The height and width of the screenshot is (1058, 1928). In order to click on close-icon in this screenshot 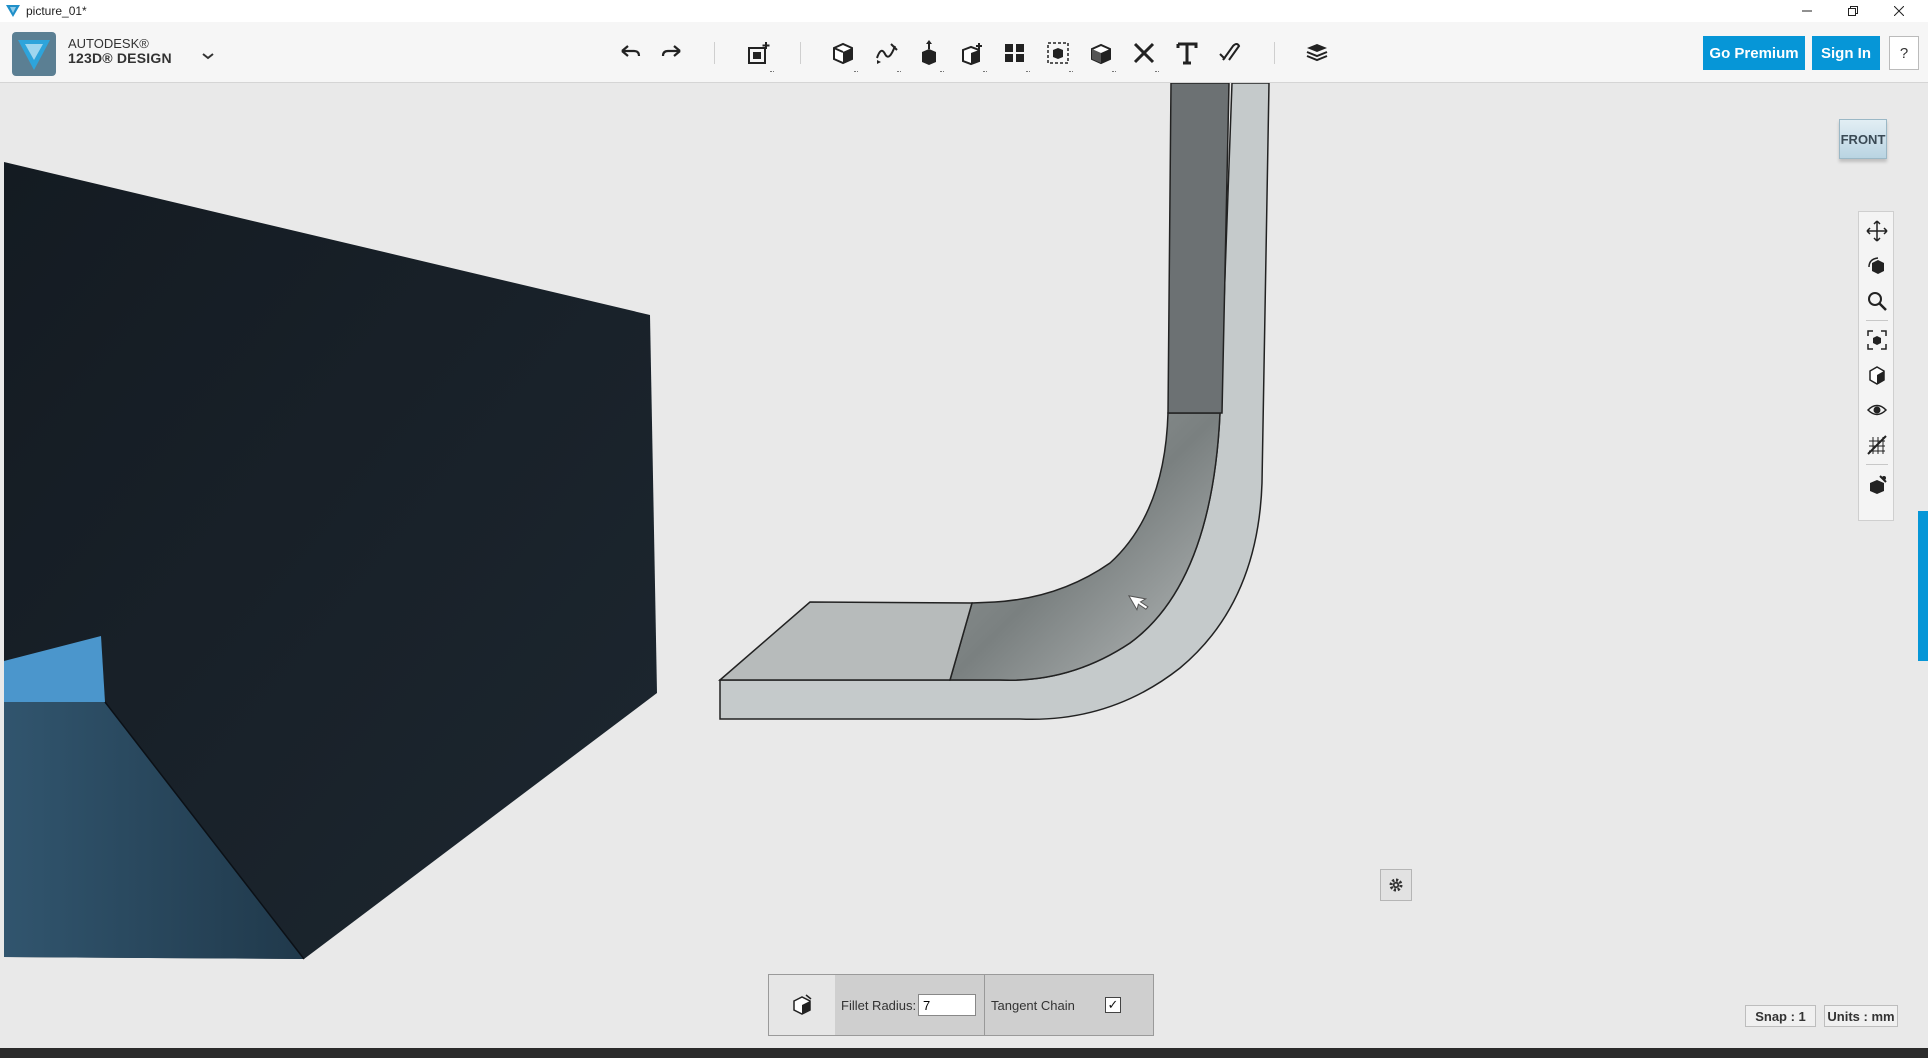, I will do `click(1899, 11)`.